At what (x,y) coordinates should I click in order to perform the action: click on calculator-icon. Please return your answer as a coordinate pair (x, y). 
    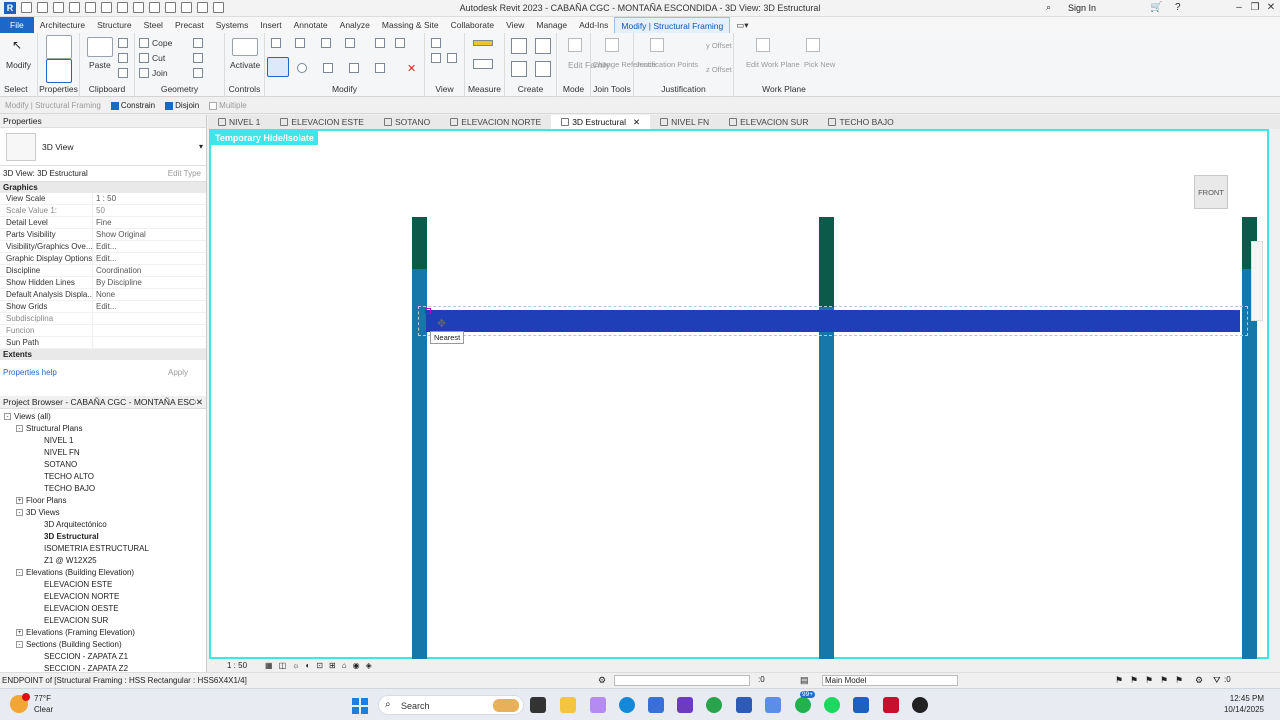
    Looking at the image, I should click on (744, 705).